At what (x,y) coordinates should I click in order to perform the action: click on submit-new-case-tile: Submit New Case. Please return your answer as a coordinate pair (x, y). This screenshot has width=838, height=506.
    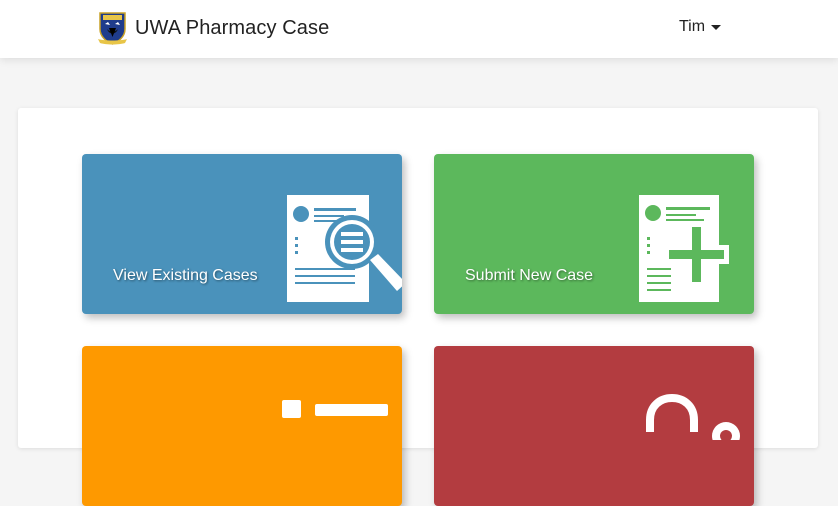
    Looking at the image, I should click on (594, 234).